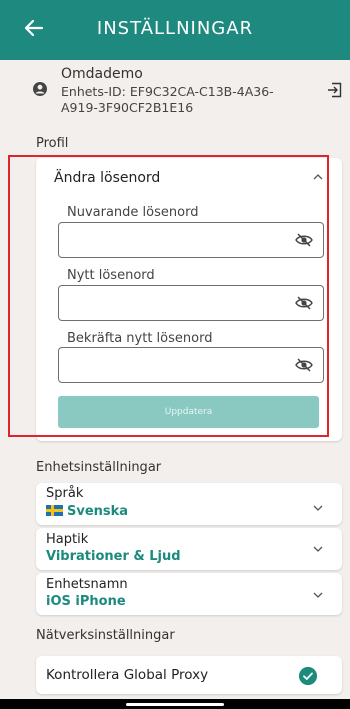 The width and height of the screenshot is (350, 709). Describe the element at coordinates (175, 704) in the screenshot. I see `home-indicator` at that location.